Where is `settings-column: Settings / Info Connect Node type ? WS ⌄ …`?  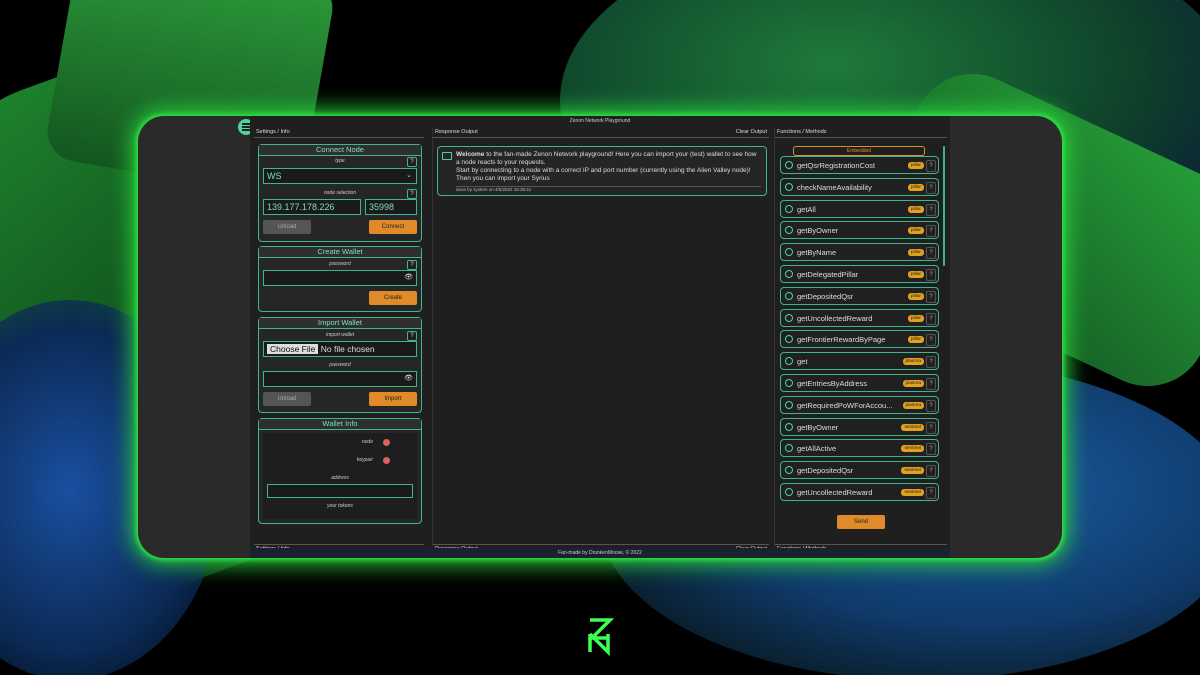 settings-column: Settings / Info Connect Node type ? WS ⌄ … is located at coordinates (339, 340).